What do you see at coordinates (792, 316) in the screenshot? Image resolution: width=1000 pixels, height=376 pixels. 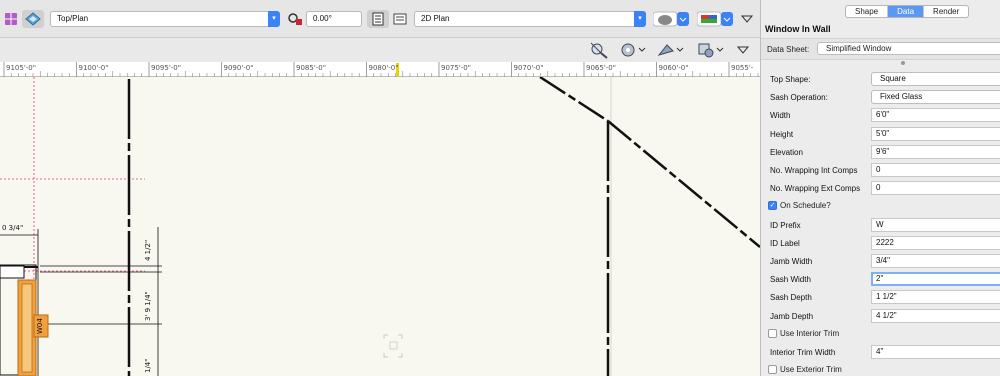 I see `property-label: Jamb Depth` at bounding box center [792, 316].